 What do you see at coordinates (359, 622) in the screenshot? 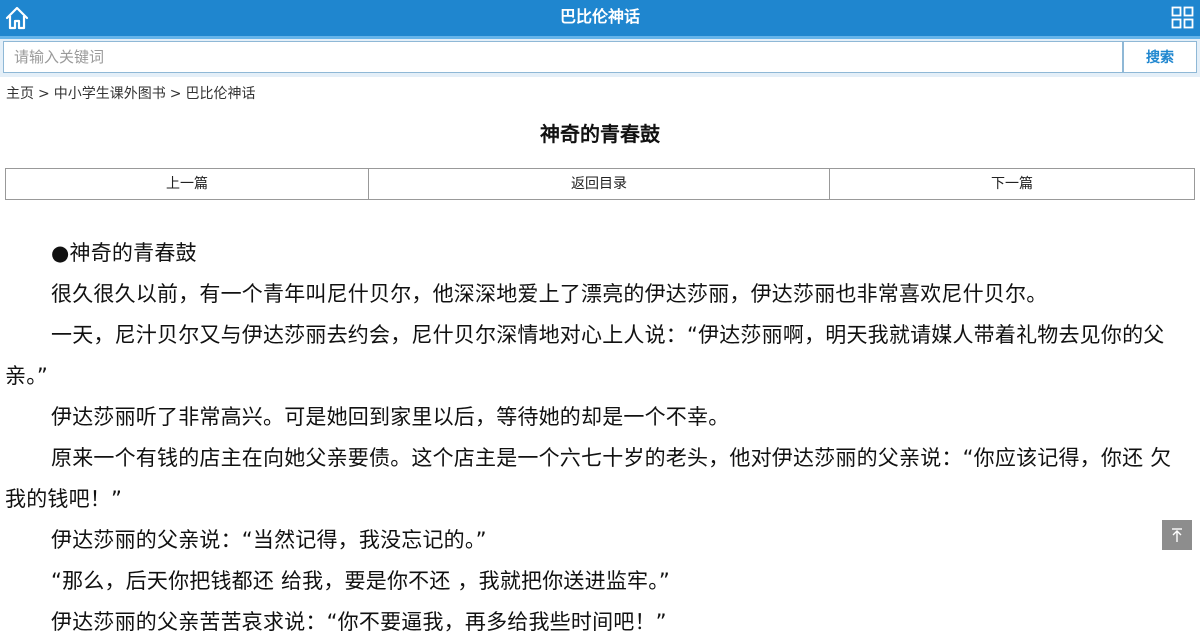
I see `article-paragraph: 伊达莎丽的父亲苦苦哀求说：“你不要逼我，再多给我些时间吧！”` at bounding box center [359, 622].